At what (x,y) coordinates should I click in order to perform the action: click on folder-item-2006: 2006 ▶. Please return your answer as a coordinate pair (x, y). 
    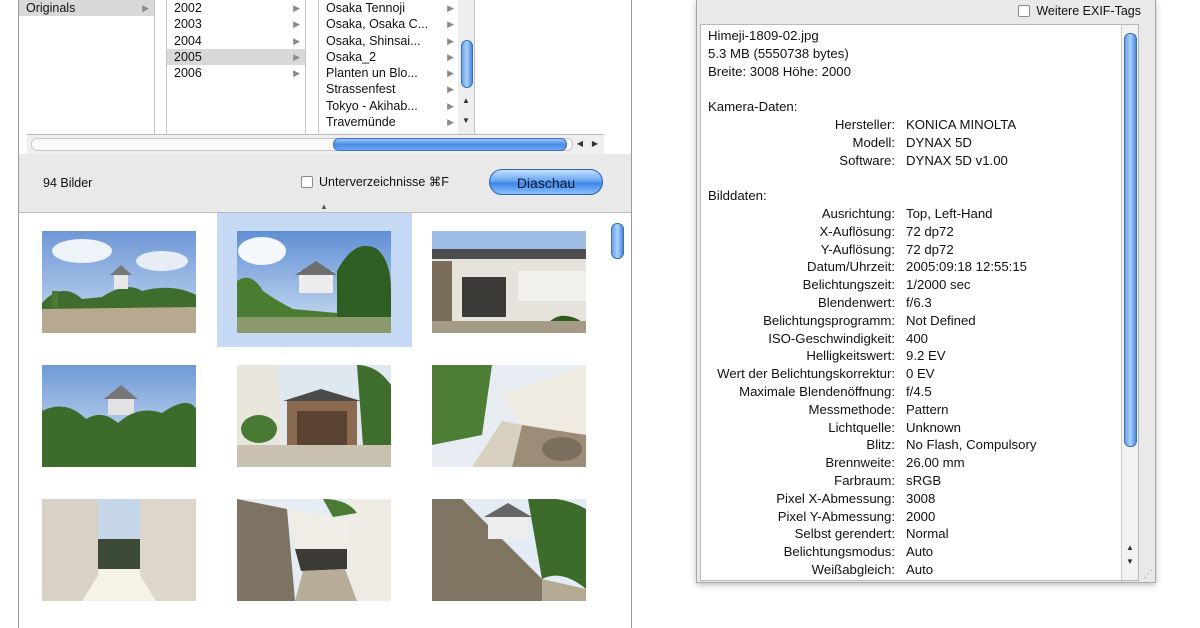
    Looking at the image, I should click on (236, 73).